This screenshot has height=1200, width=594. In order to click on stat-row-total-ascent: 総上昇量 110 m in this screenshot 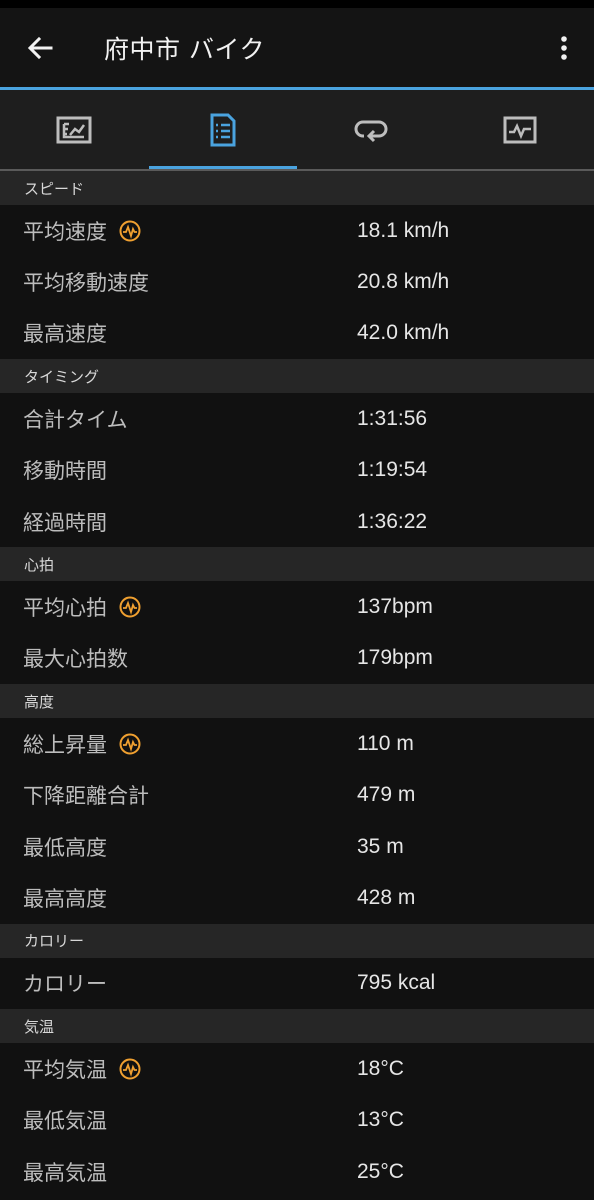, I will do `click(297, 744)`.